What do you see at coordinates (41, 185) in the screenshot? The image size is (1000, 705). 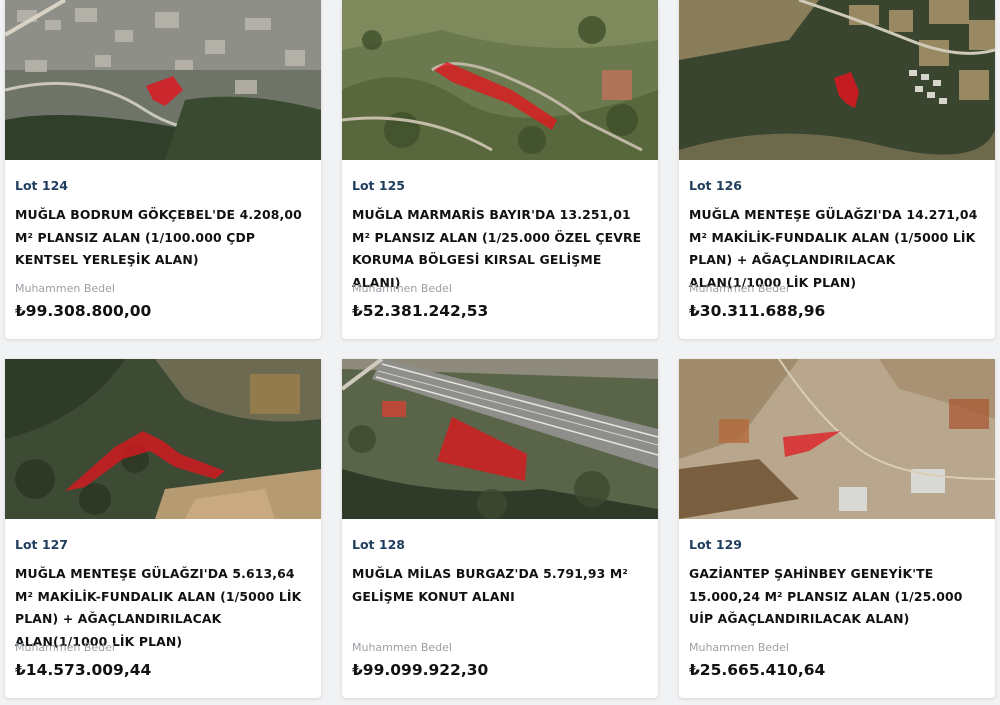 I see `lot-number: Lot 124` at bounding box center [41, 185].